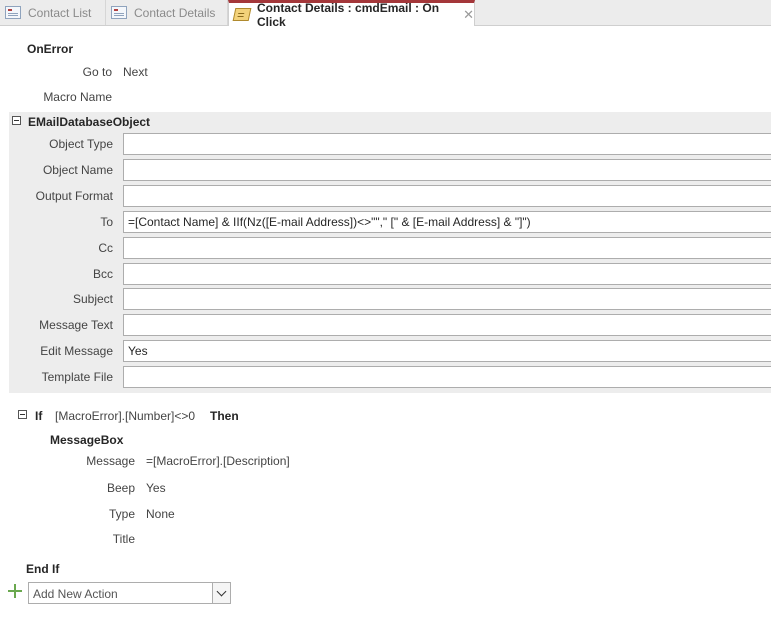 This screenshot has height=628, width=771. Describe the element at coordinates (77, 170) in the screenshot. I see `email-arg-label: Object Name` at that location.